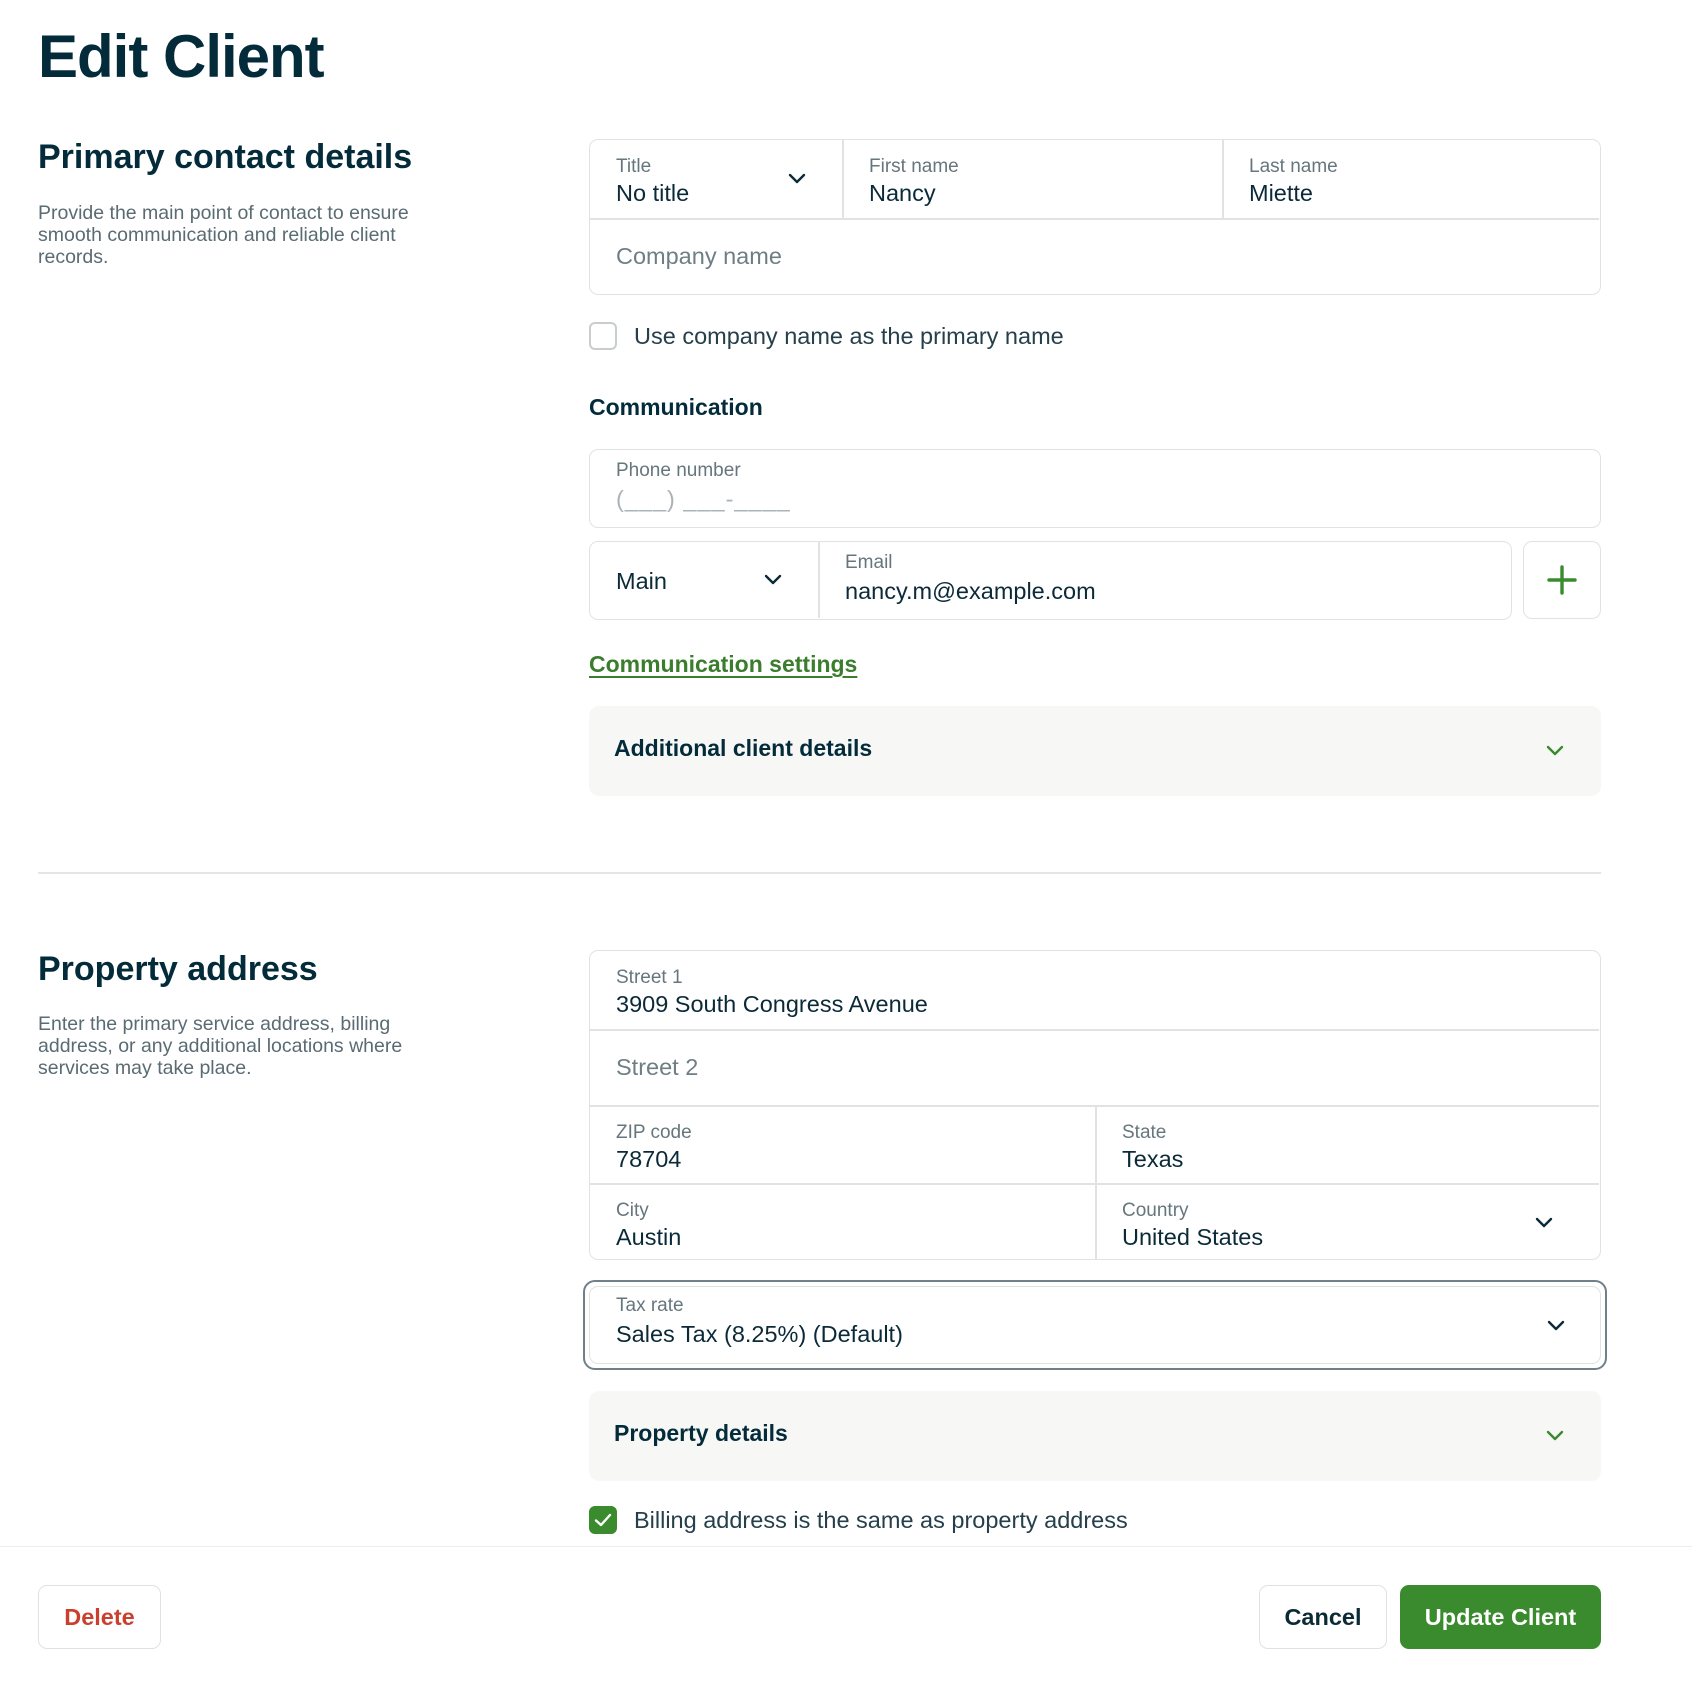  I want to click on email-type-select: Main, so click(704, 580).